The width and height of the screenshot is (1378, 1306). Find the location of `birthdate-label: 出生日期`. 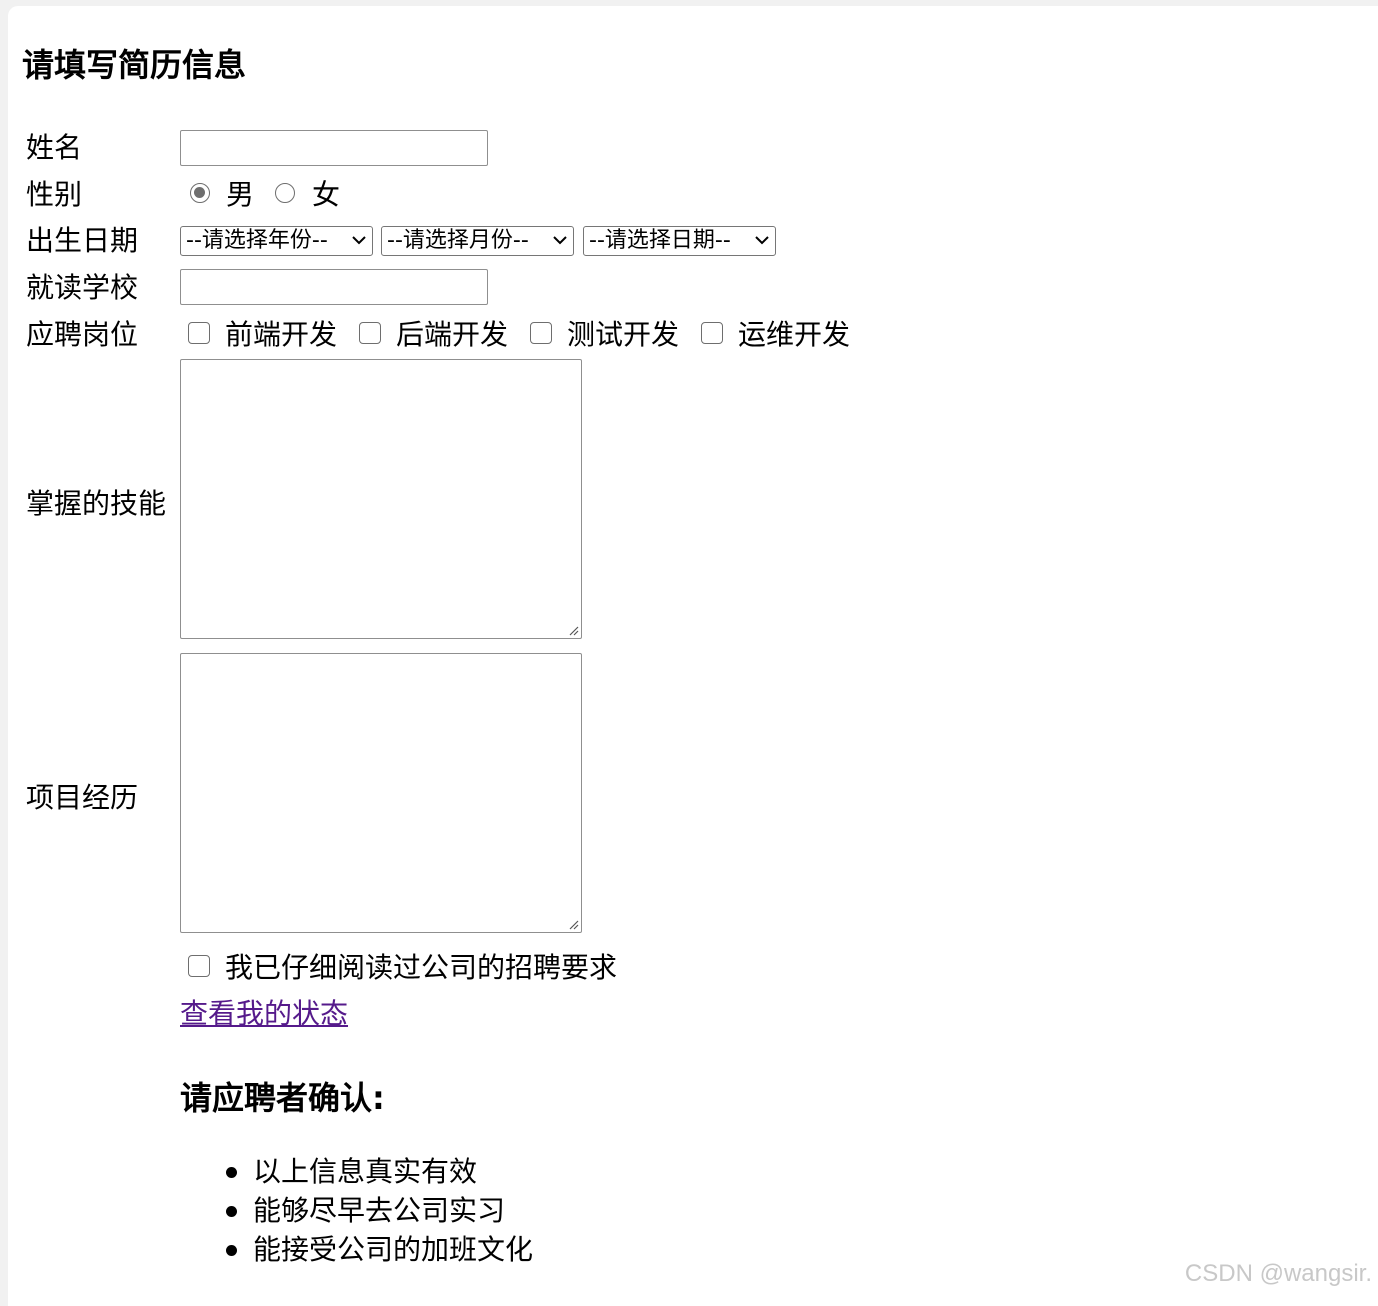

birthdate-label: 出生日期 is located at coordinates (82, 241).